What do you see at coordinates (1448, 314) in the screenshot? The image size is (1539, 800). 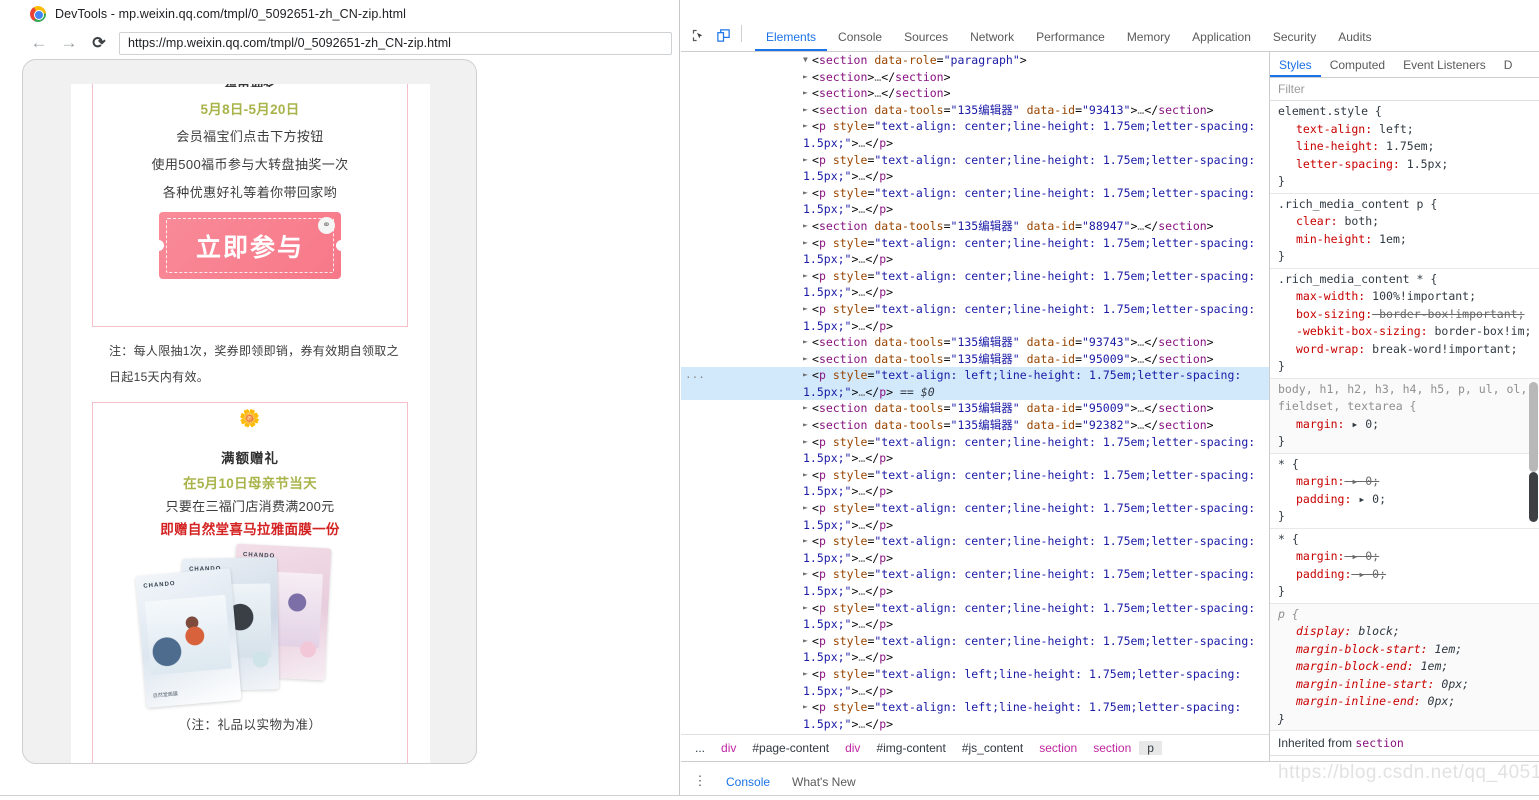 I see `style-property-value: border-box!important;` at bounding box center [1448, 314].